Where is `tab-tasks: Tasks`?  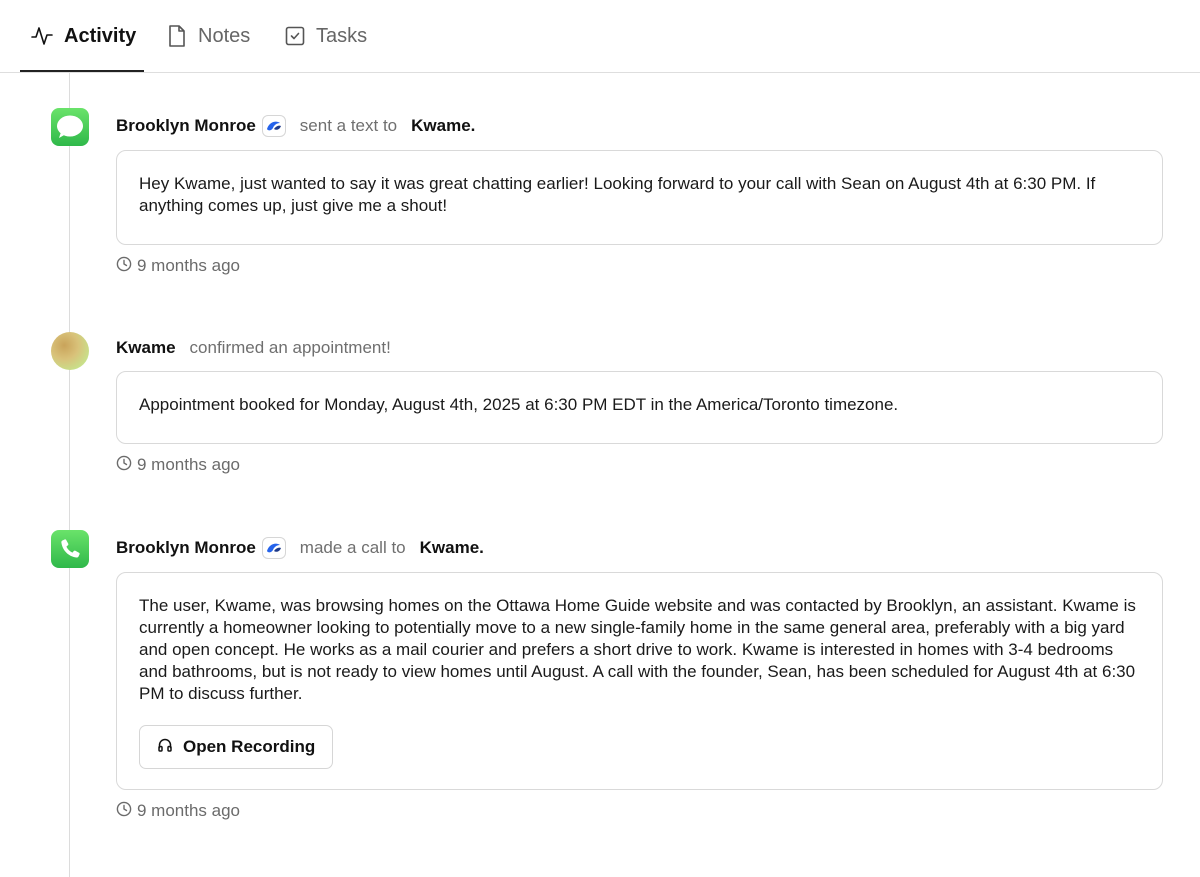 tab-tasks: Tasks is located at coordinates (325, 36).